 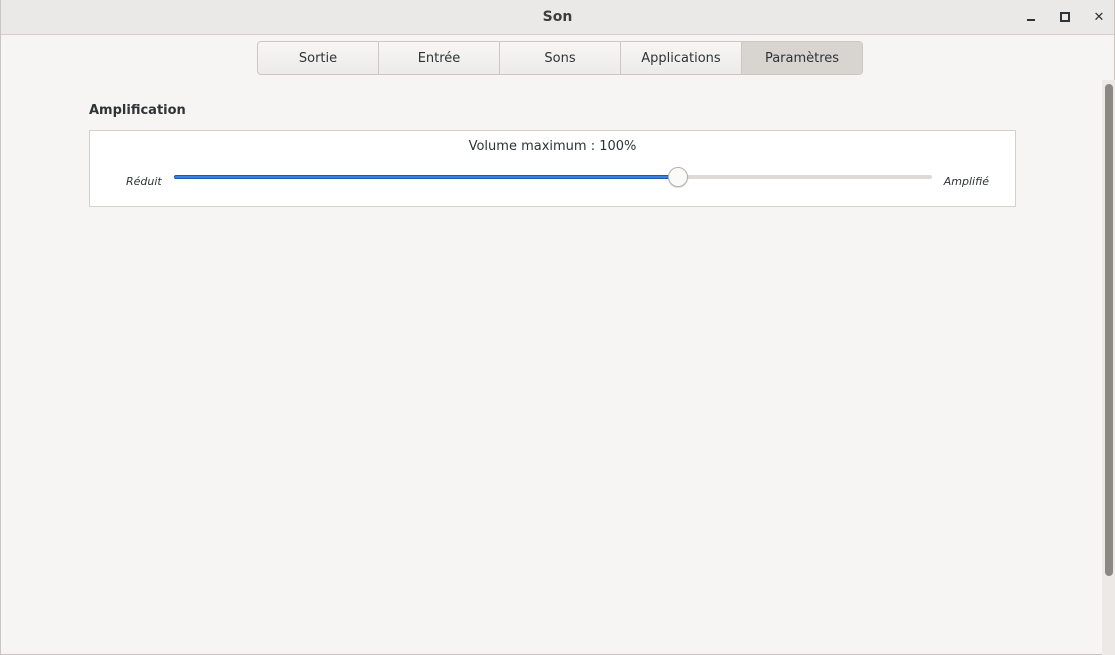 I want to click on slider-fill, so click(x=426, y=177).